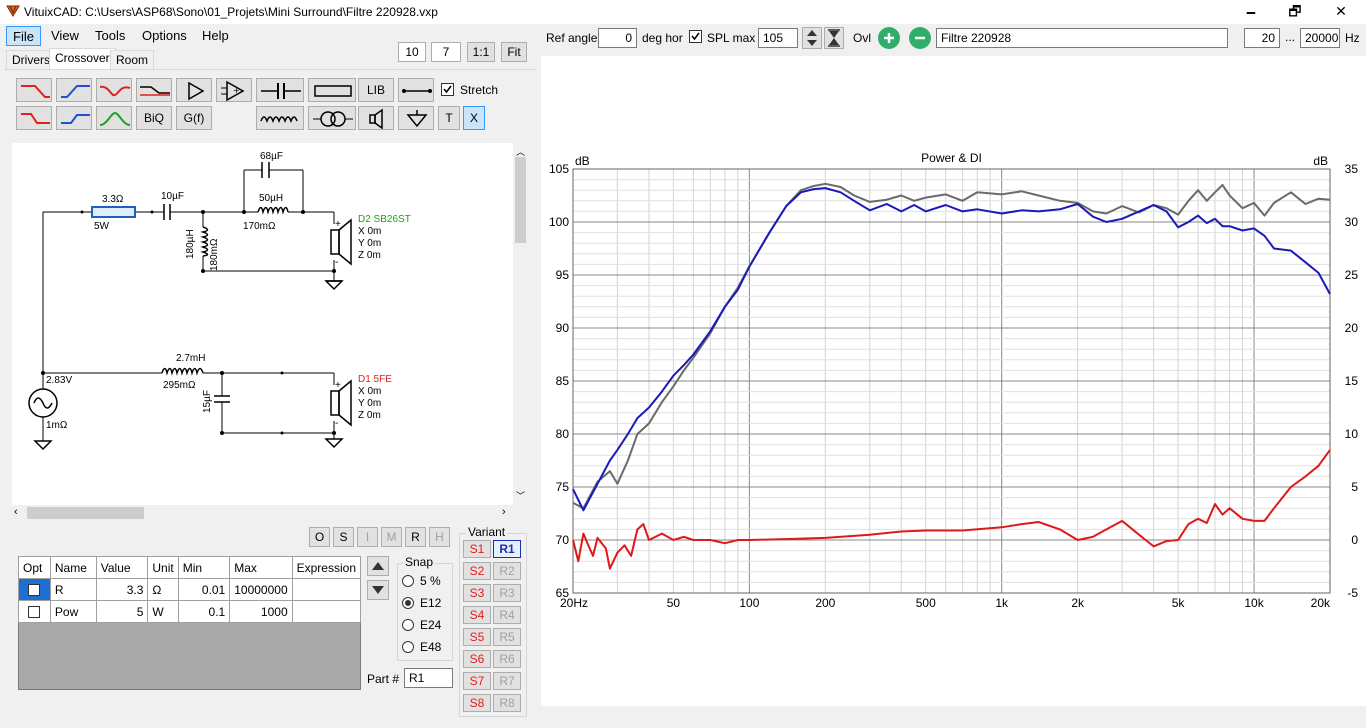  What do you see at coordinates (262, 513) in the screenshot?
I see `schematic-horizontal-scrollbar: ‹ ›` at bounding box center [262, 513].